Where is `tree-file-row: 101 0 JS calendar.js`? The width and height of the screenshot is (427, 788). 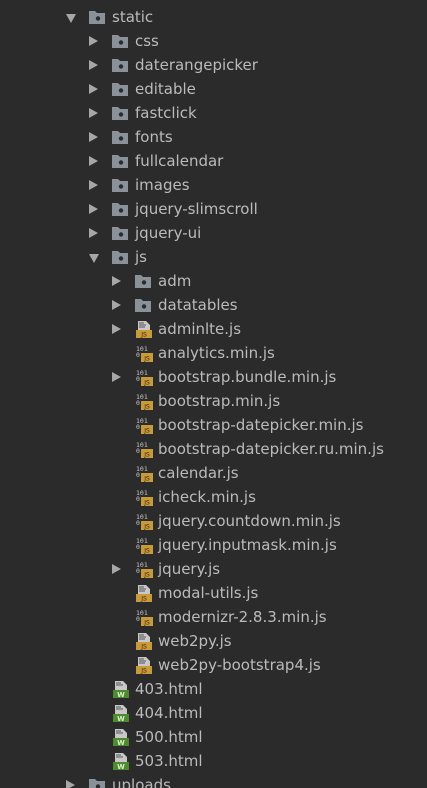 tree-file-row: 101 0 JS calendar.js is located at coordinates (213, 473).